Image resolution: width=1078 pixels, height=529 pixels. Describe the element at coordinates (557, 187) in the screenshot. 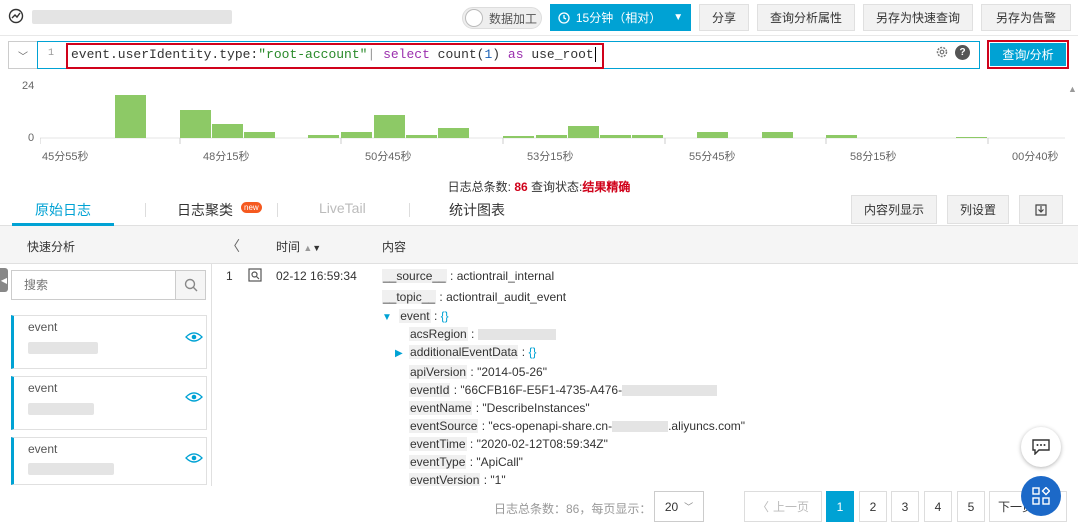

I see `query-status-label: 查询状态:` at that location.